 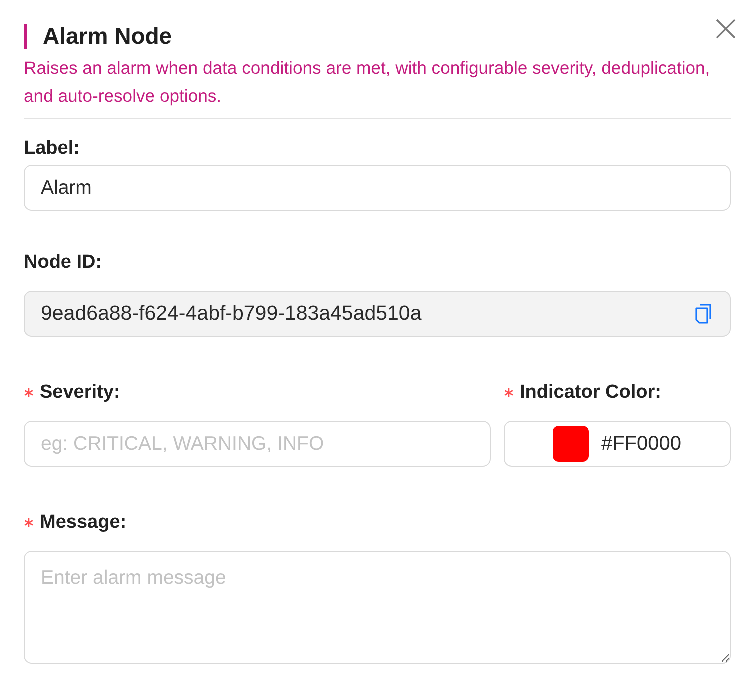 I want to click on color-field: #FF0000, so click(x=617, y=444).